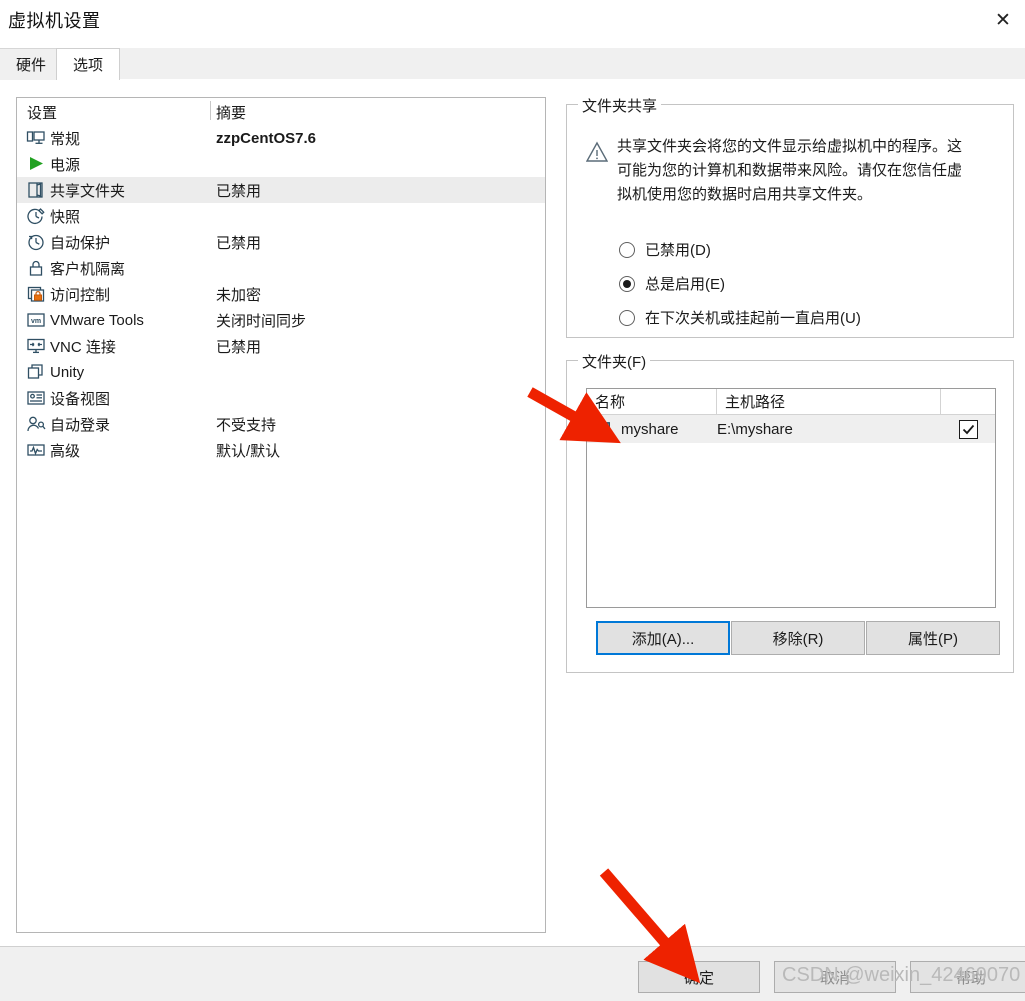  I want to click on tab-options: 选项, so click(88, 64).